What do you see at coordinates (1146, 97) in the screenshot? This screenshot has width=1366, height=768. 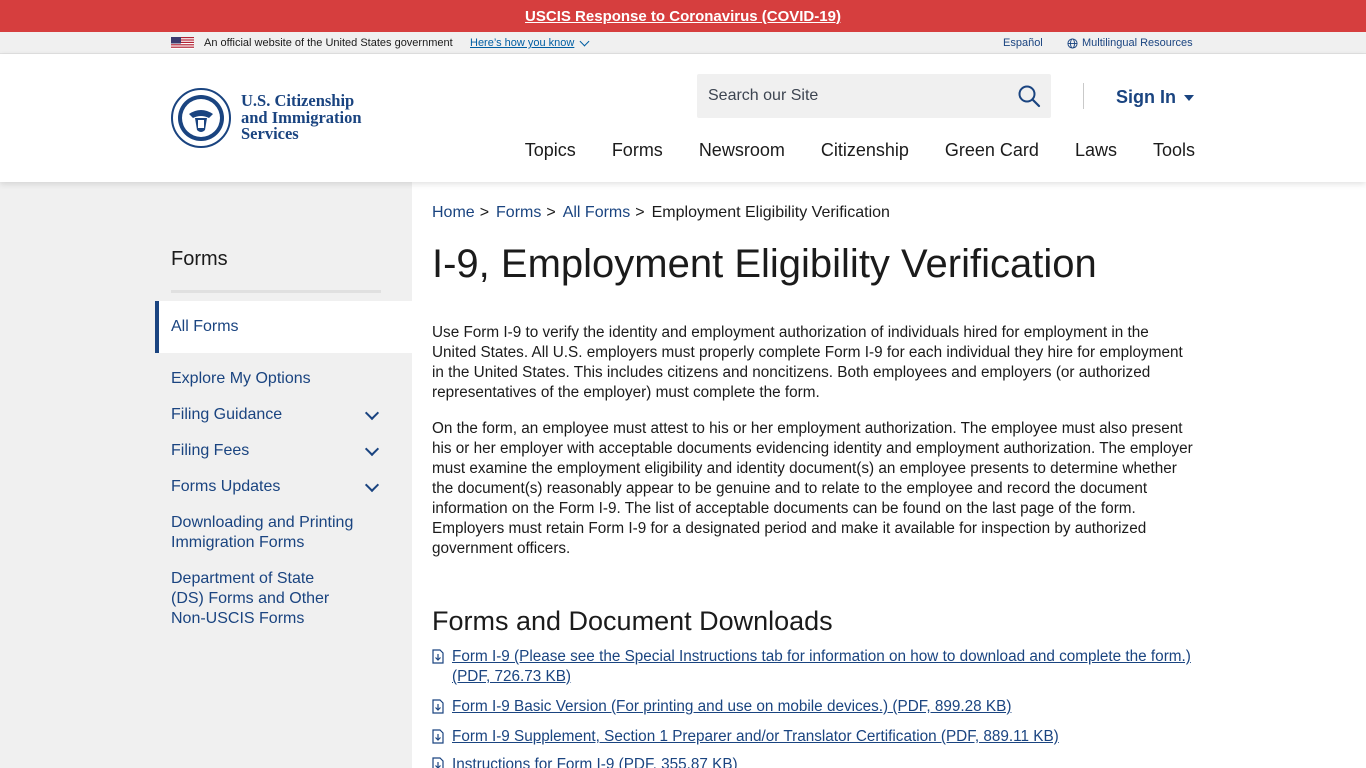 I see `sign-in-label: Sign In` at bounding box center [1146, 97].